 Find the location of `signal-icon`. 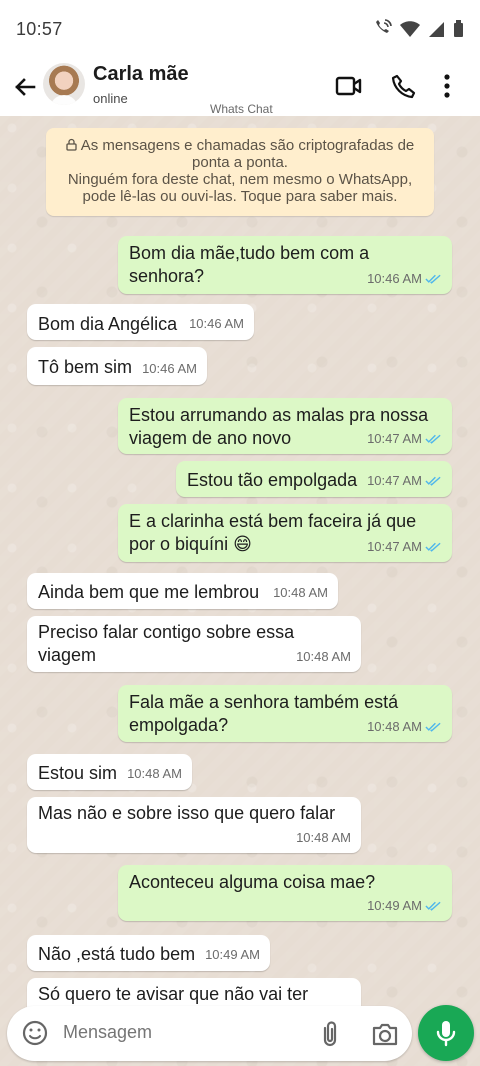

signal-icon is located at coordinates (436, 29).